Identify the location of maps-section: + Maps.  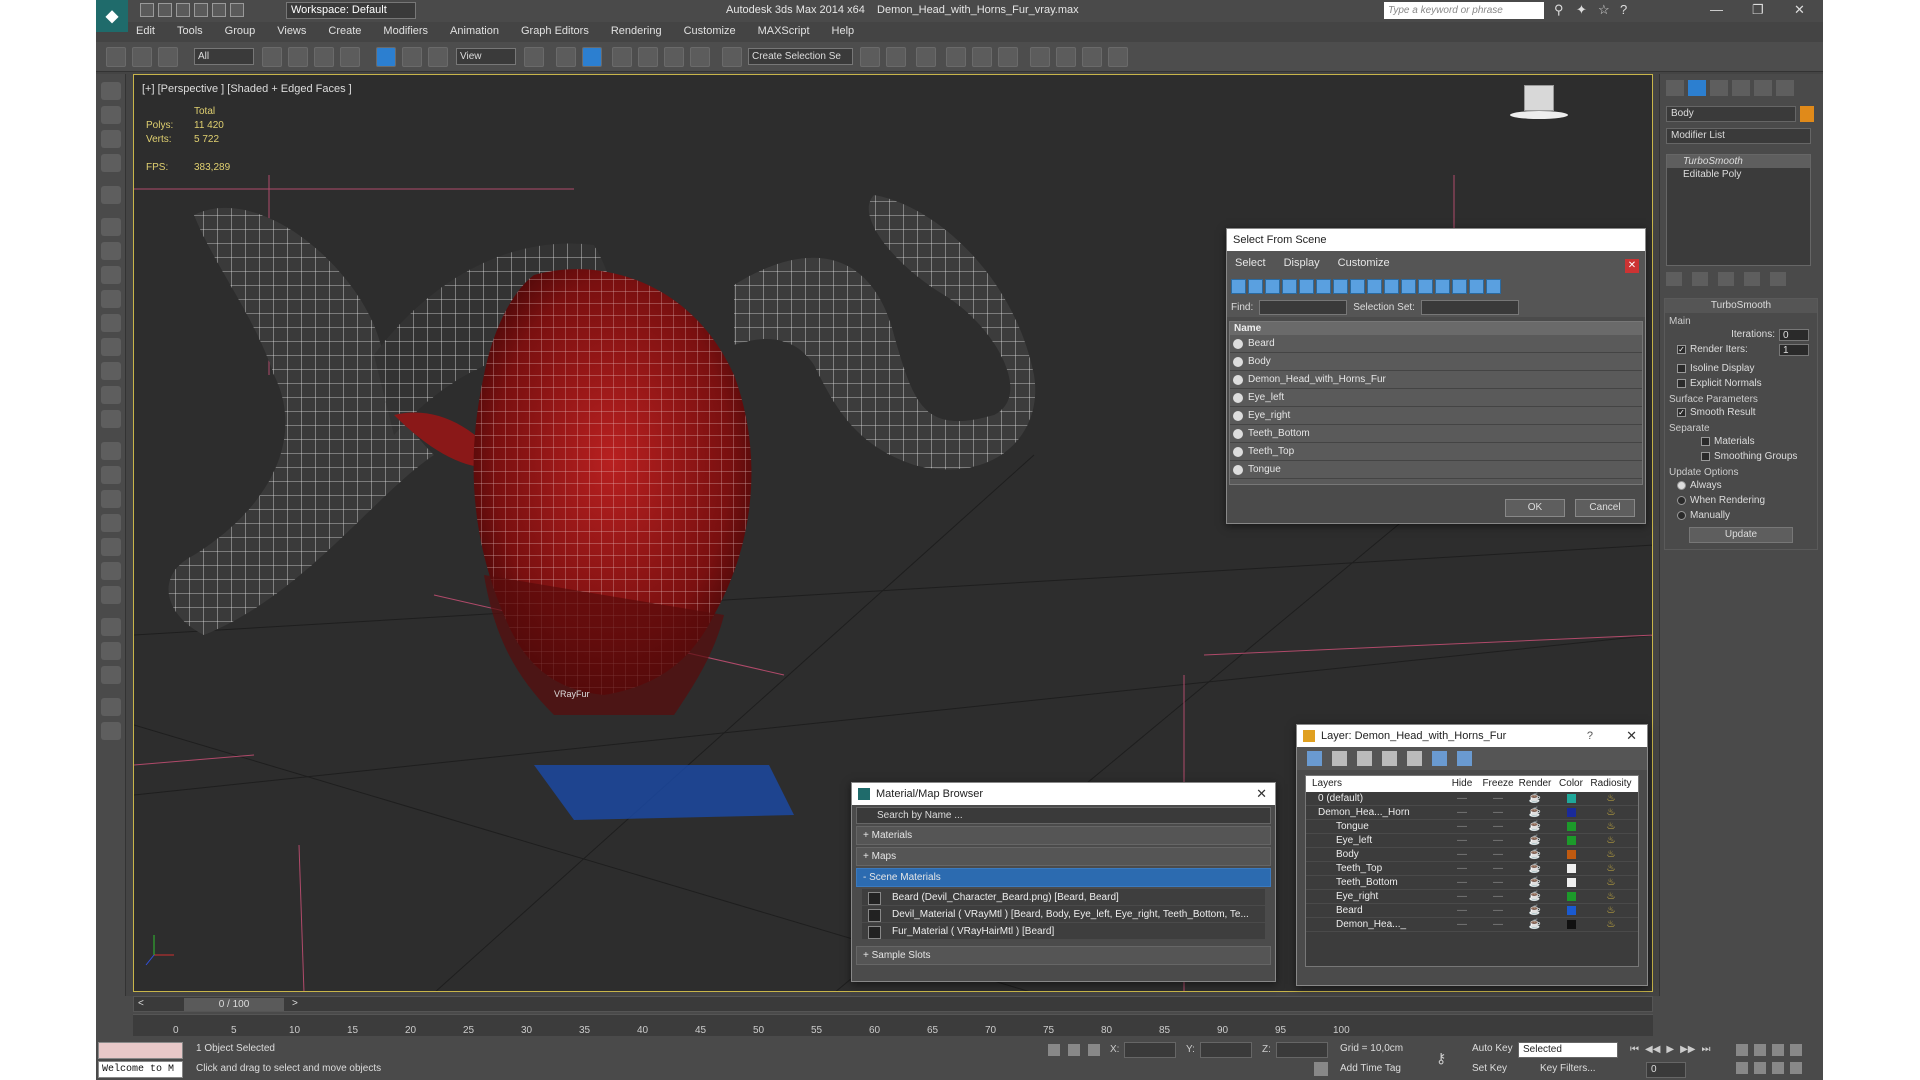
(1063, 856).